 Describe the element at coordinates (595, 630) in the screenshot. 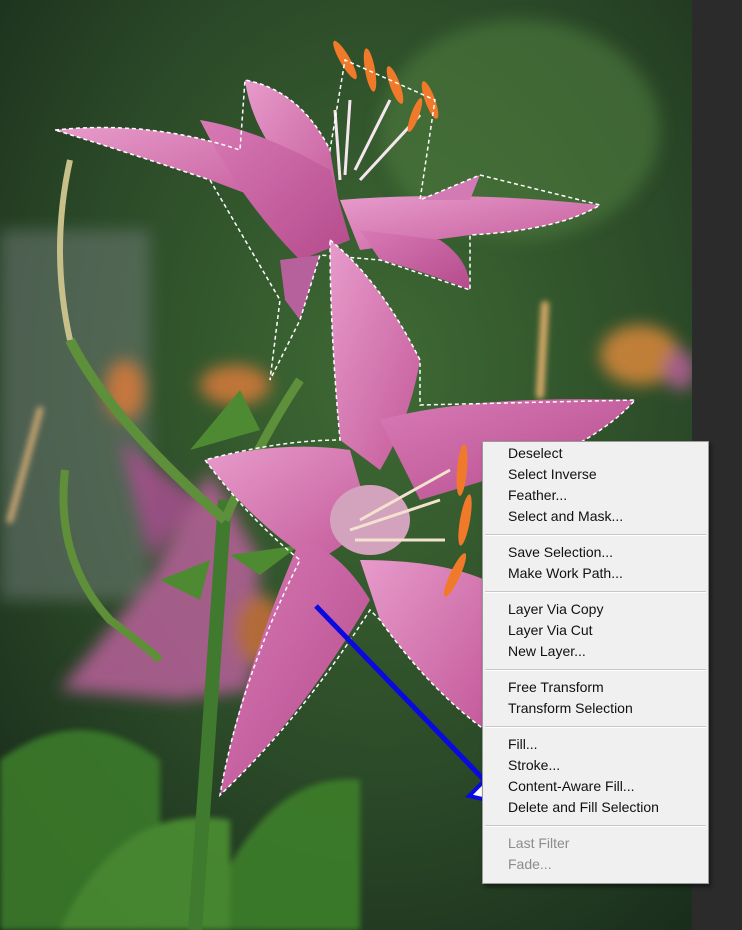

I see `menu-item-layer-via-cut: Layer Via Cut` at that location.